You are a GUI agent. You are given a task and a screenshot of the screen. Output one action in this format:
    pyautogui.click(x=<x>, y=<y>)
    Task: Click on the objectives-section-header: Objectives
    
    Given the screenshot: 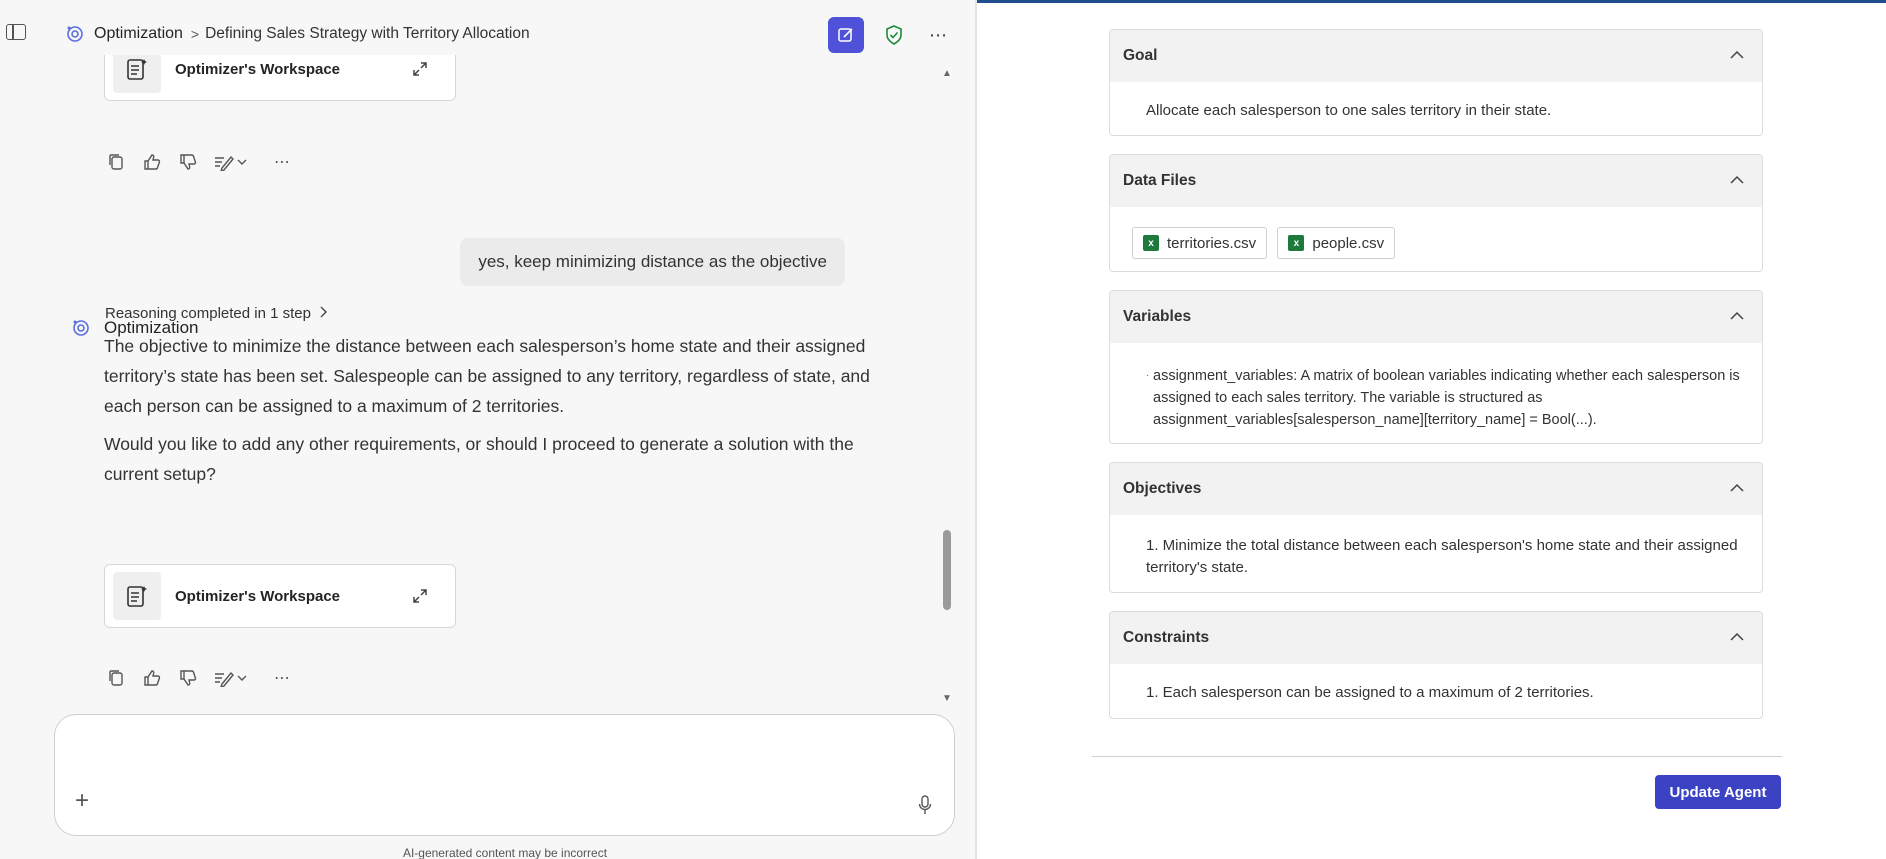 What is the action you would take?
    pyautogui.click(x=1436, y=489)
    